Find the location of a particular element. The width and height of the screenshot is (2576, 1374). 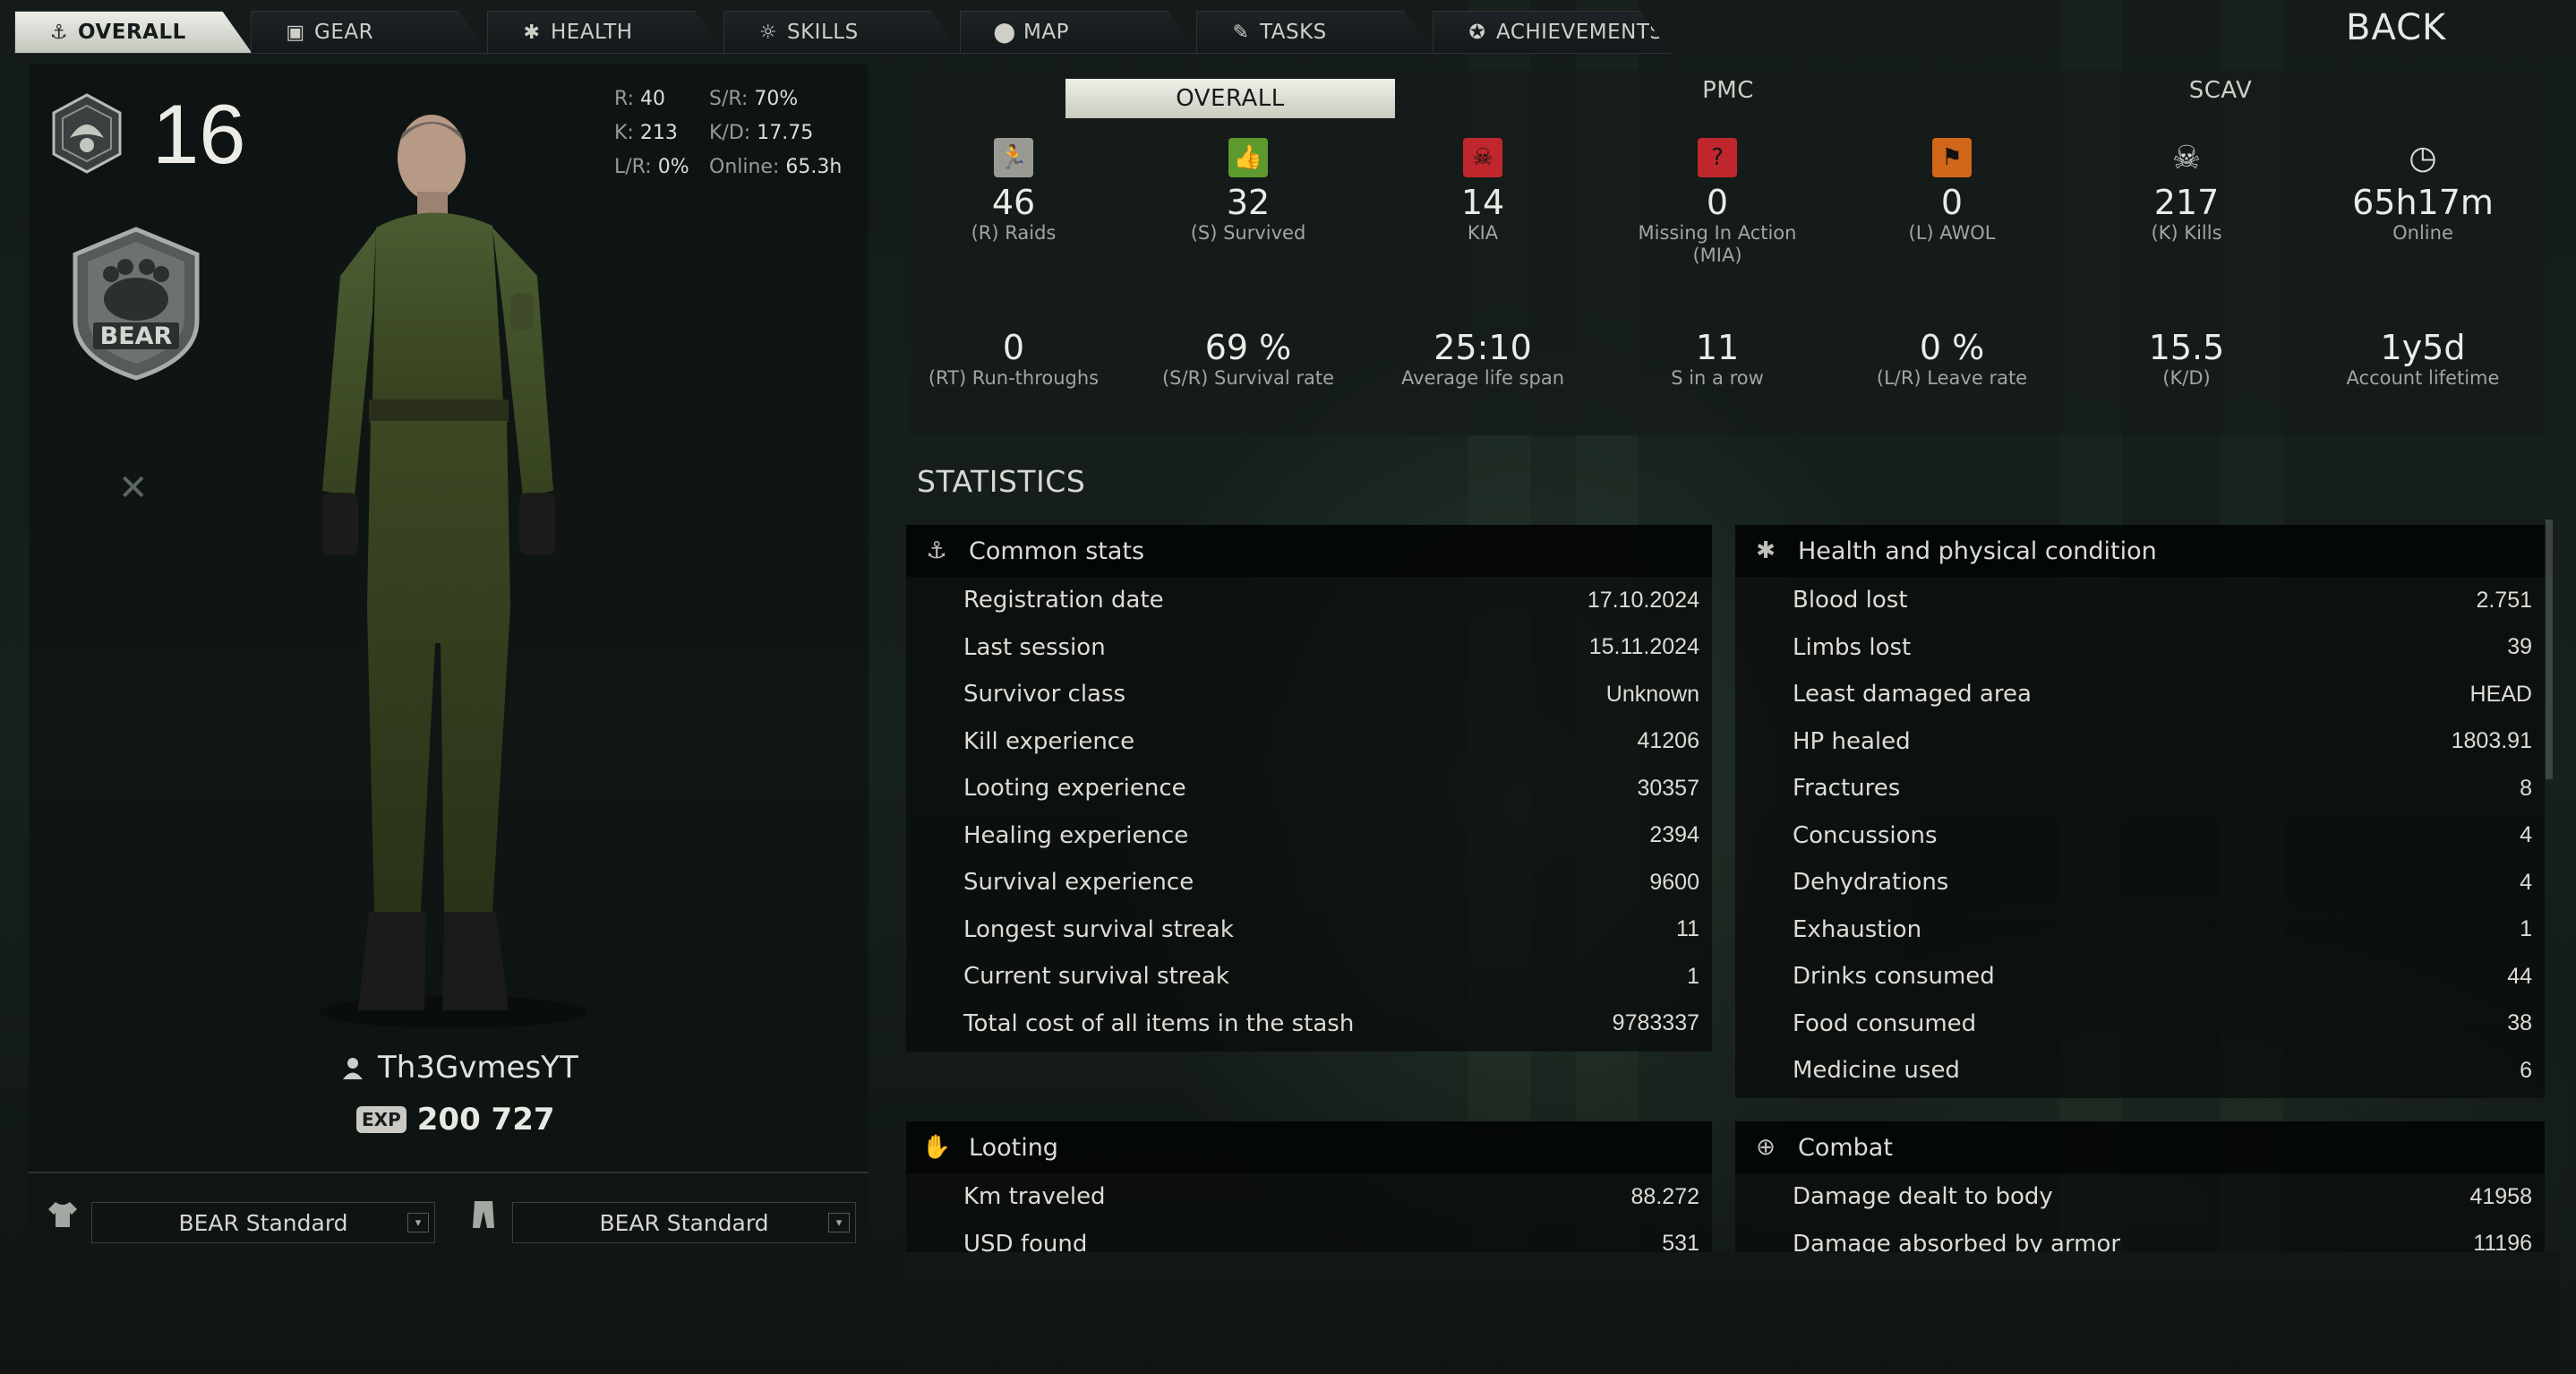

stat-label: Registration date is located at coordinates (1063, 600).